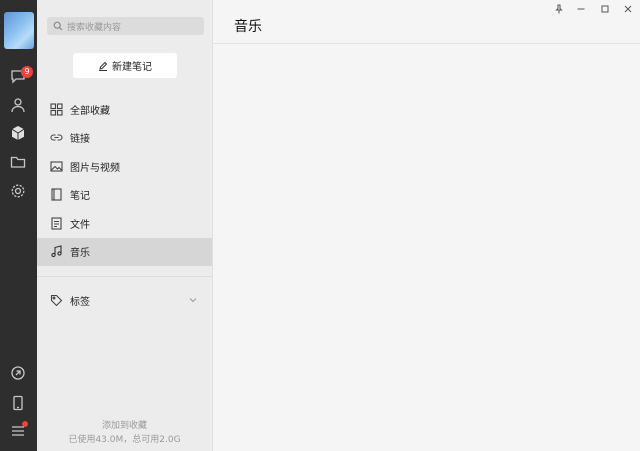 The height and width of the screenshot is (451, 640). I want to click on close-icon, so click(628, 9).